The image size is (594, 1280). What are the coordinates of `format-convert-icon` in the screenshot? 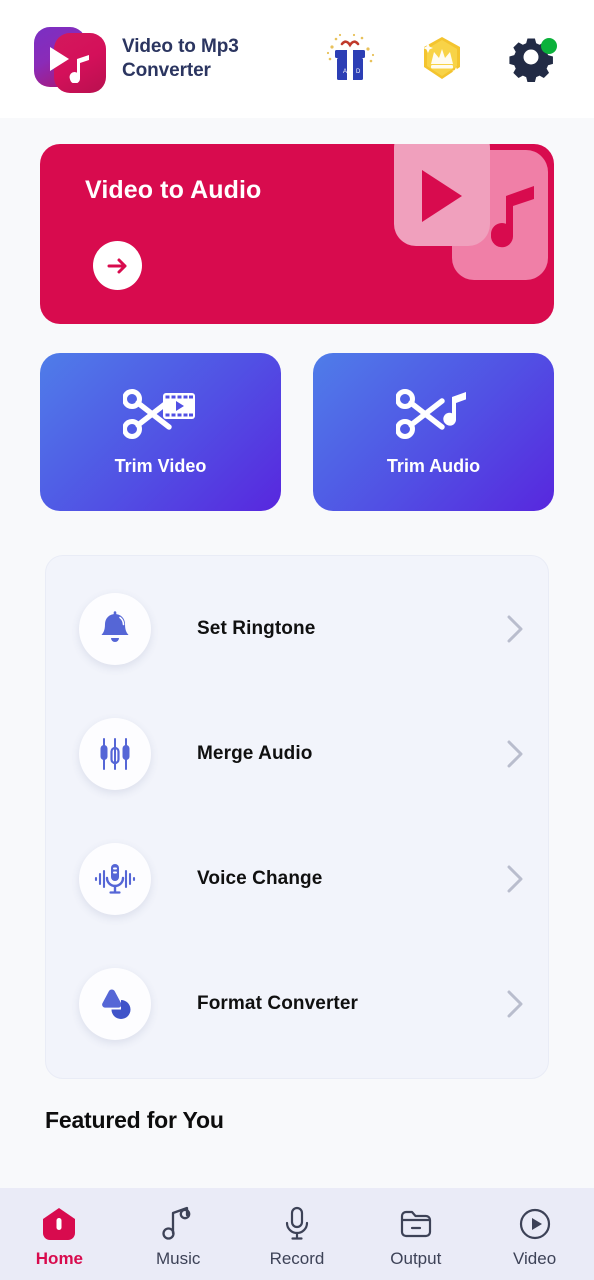 It's located at (115, 1003).